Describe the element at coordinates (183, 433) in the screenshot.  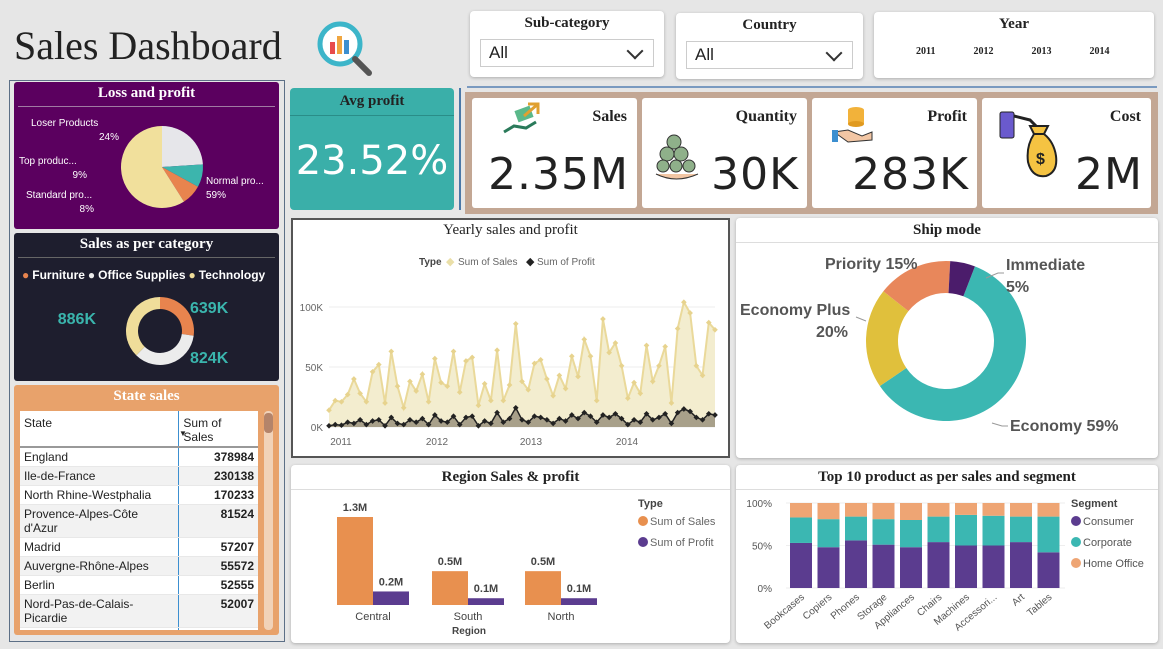
I see `sort-desc-icon: ▼` at that location.